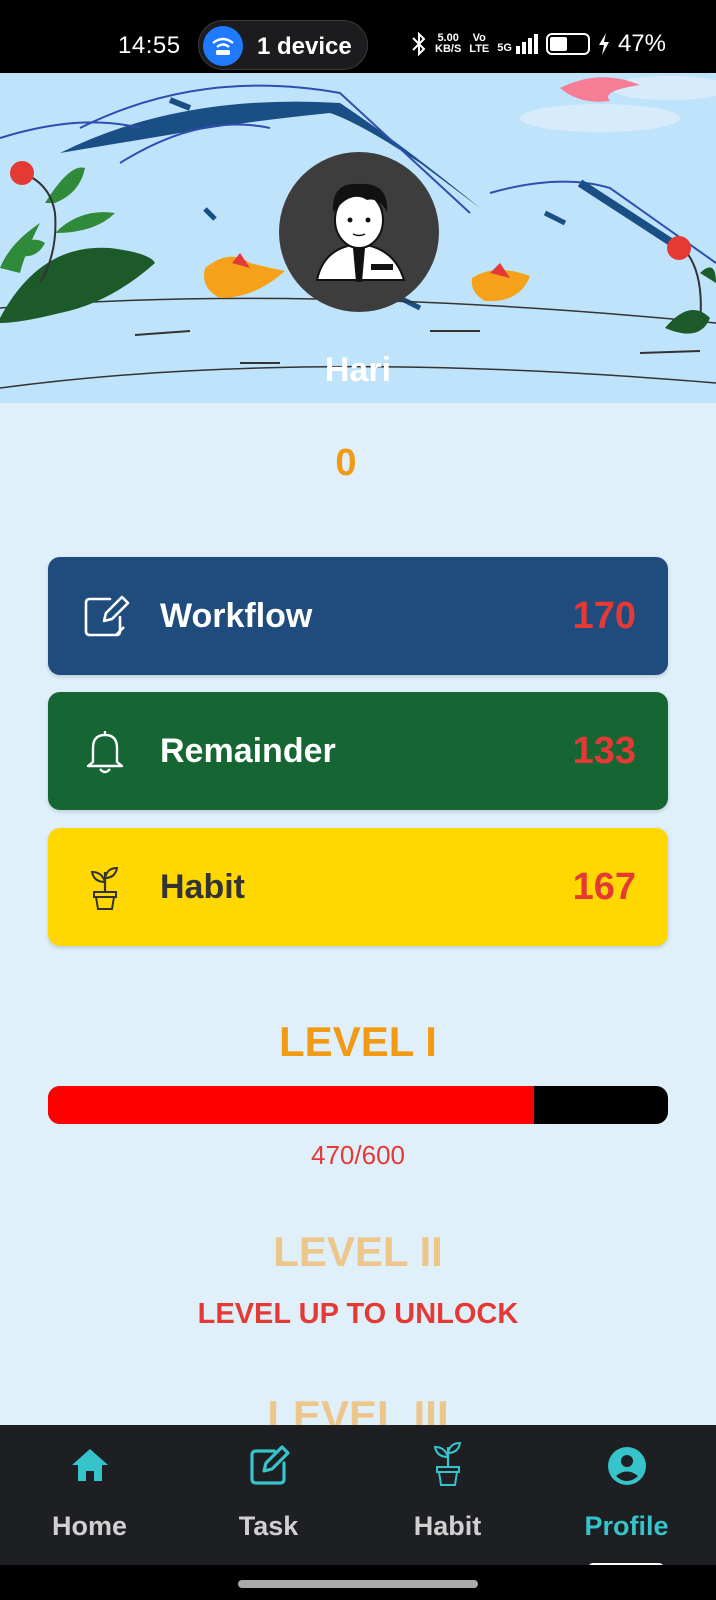 This screenshot has width=716, height=1600. Describe the element at coordinates (358, 1584) in the screenshot. I see `home-gesture-bar` at that location.